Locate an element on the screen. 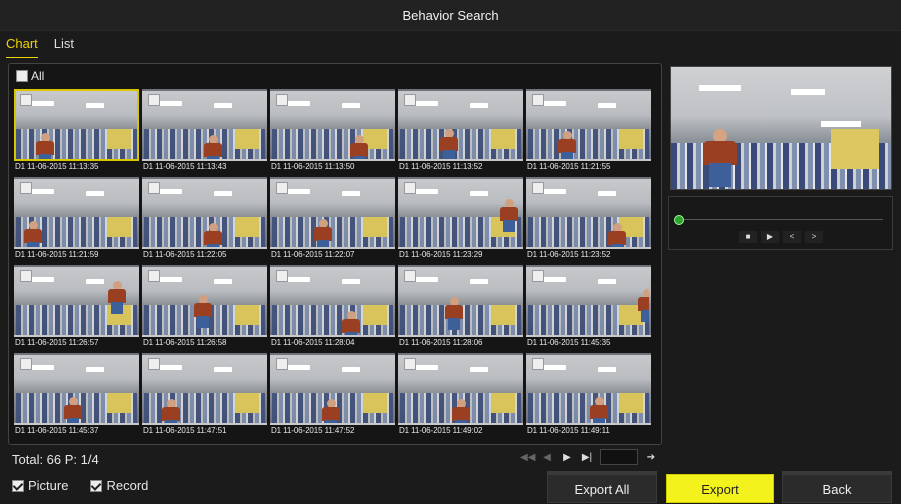 This screenshot has width=901, height=504. result-thumbnail: D1 11-06-2015 11:23:52 is located at coordinates (588, 221).